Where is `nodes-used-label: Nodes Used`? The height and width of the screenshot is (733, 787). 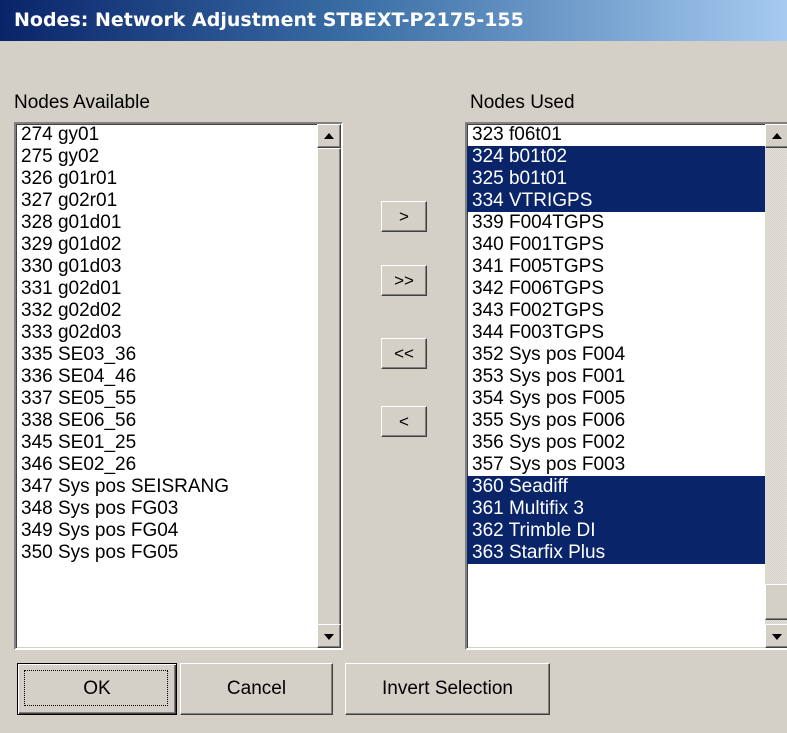
nodes-used-label: Nodes Used is located at coordinates (522, 102).